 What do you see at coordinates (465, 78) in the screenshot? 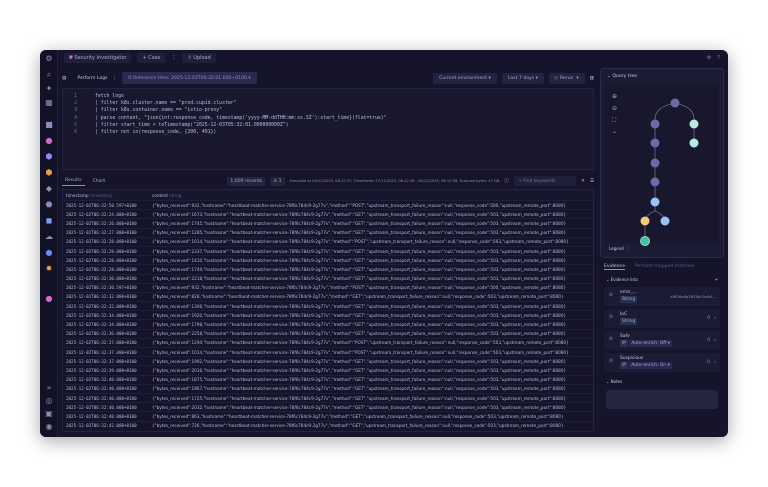
I see `environment-select: Current environment ▾` at bounding box center [465, 78].